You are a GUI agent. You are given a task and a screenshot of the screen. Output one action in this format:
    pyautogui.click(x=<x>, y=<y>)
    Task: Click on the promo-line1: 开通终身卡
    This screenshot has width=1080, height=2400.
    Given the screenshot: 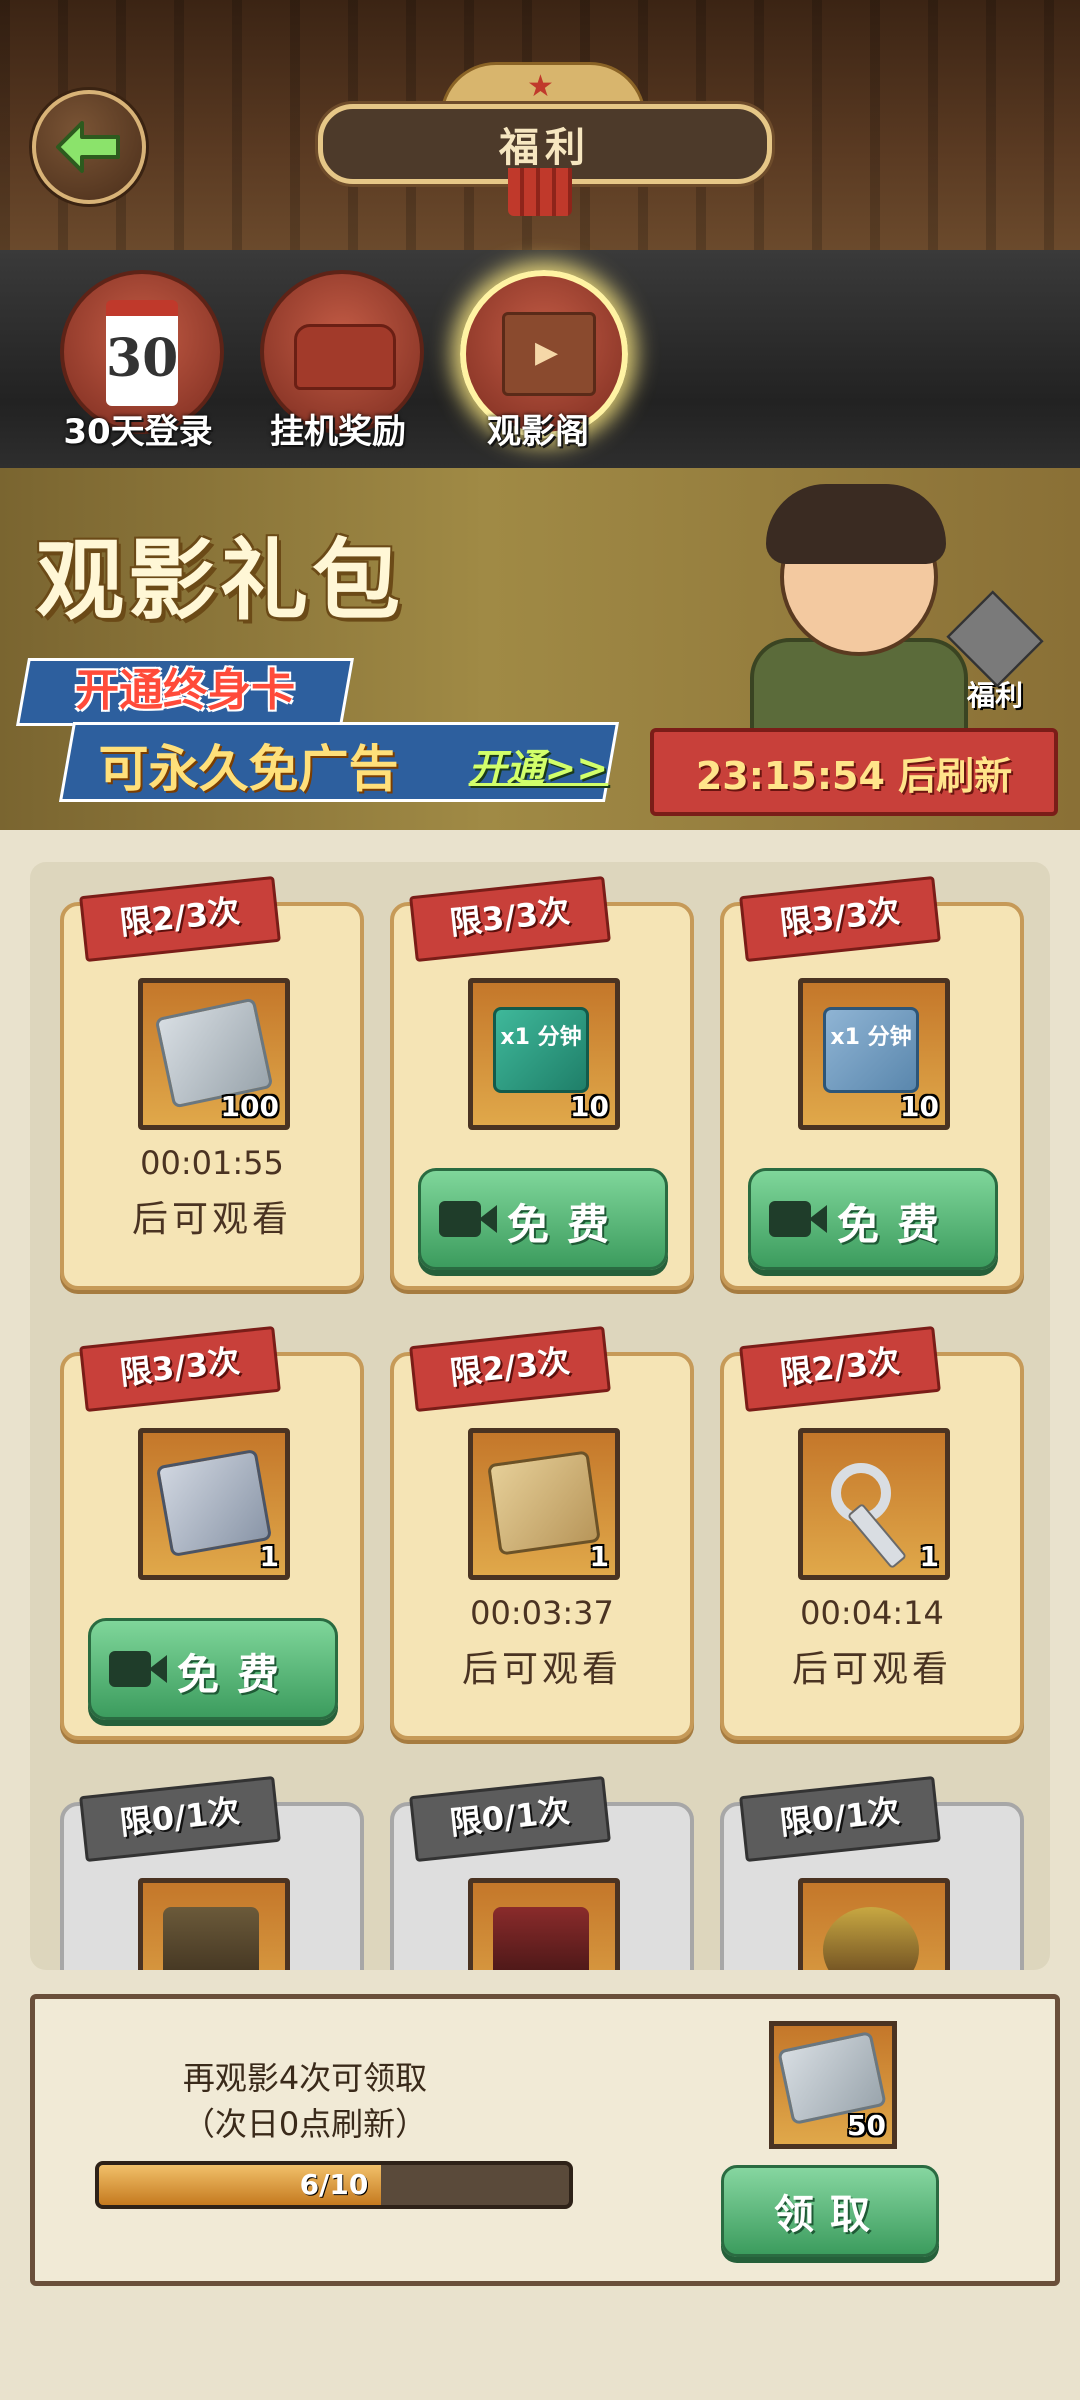 What is the action you would take?
    pyautogui.click(x=185, y=690)
    